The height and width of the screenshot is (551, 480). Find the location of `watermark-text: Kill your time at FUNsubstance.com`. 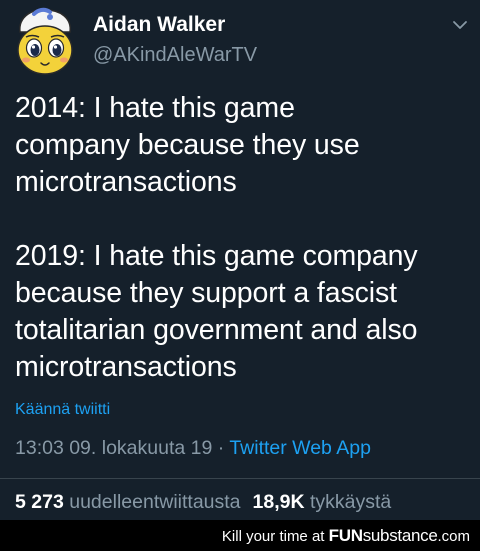

watermark-text: Kill your time at FUNsubstance.com is located at coordinates (346, 536).